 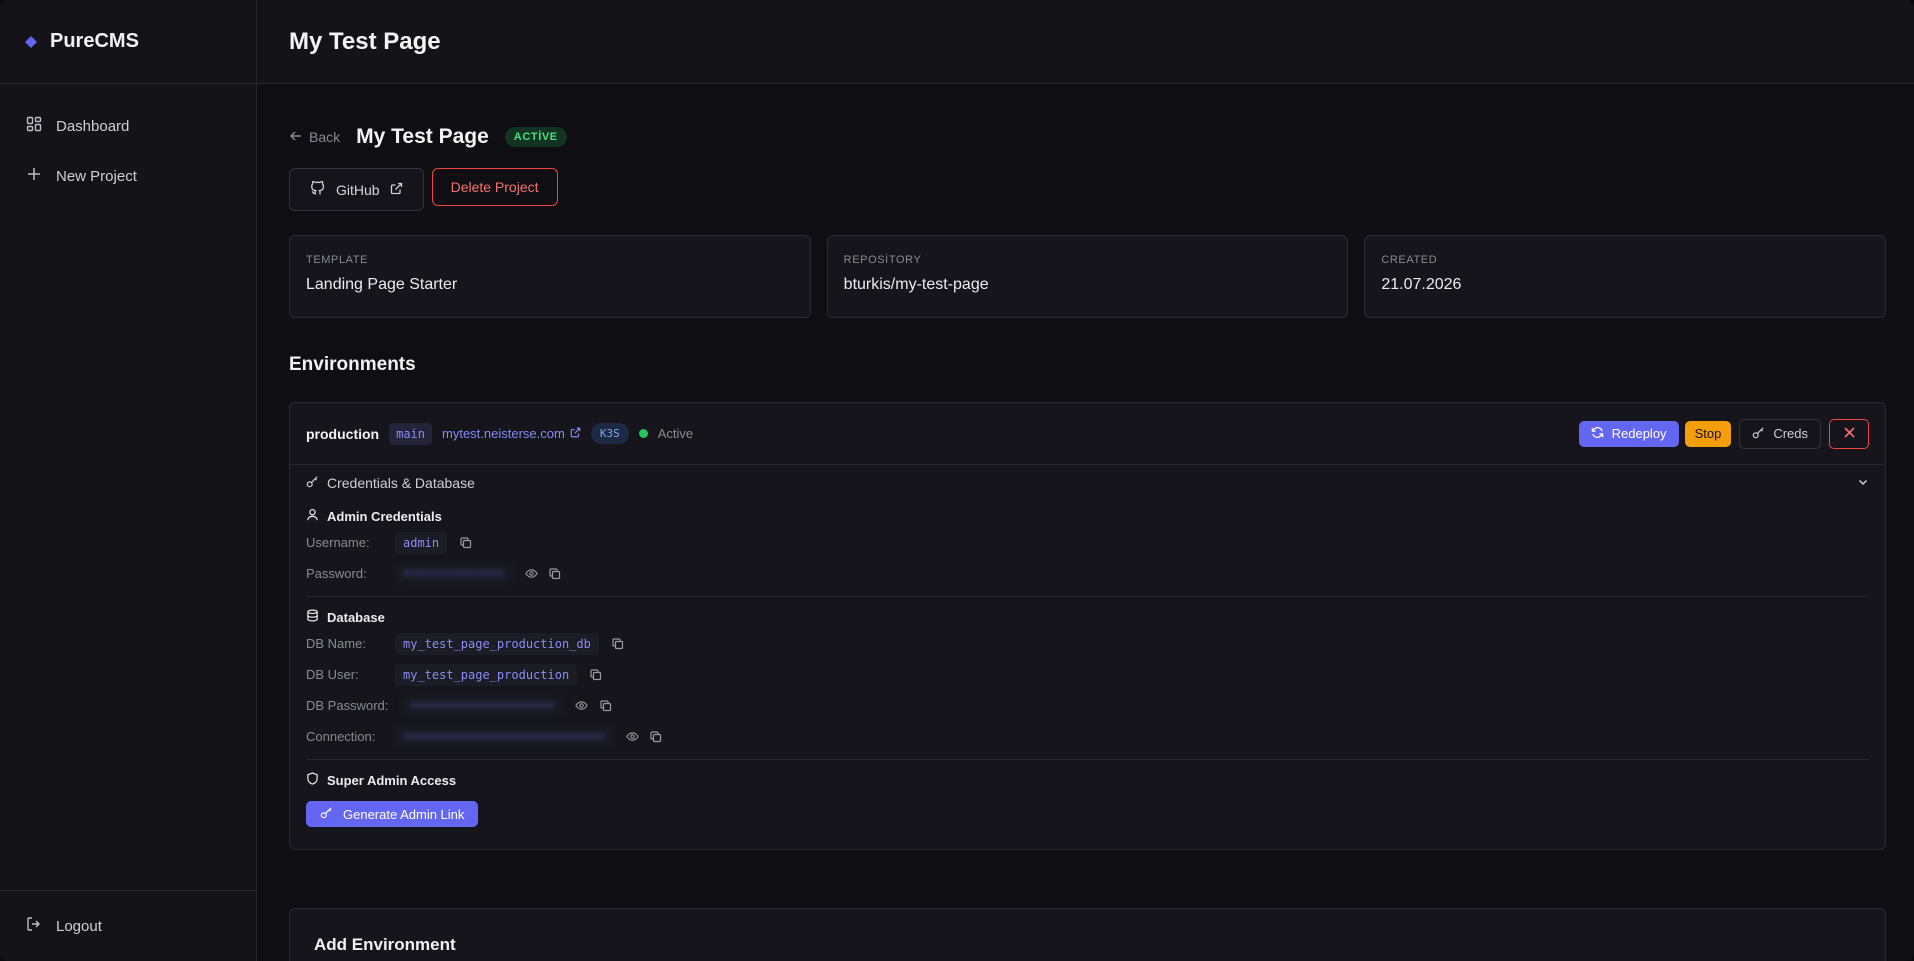 I want to click on db-name-value: my_test_page_production_db, so click(x=497, y=643).